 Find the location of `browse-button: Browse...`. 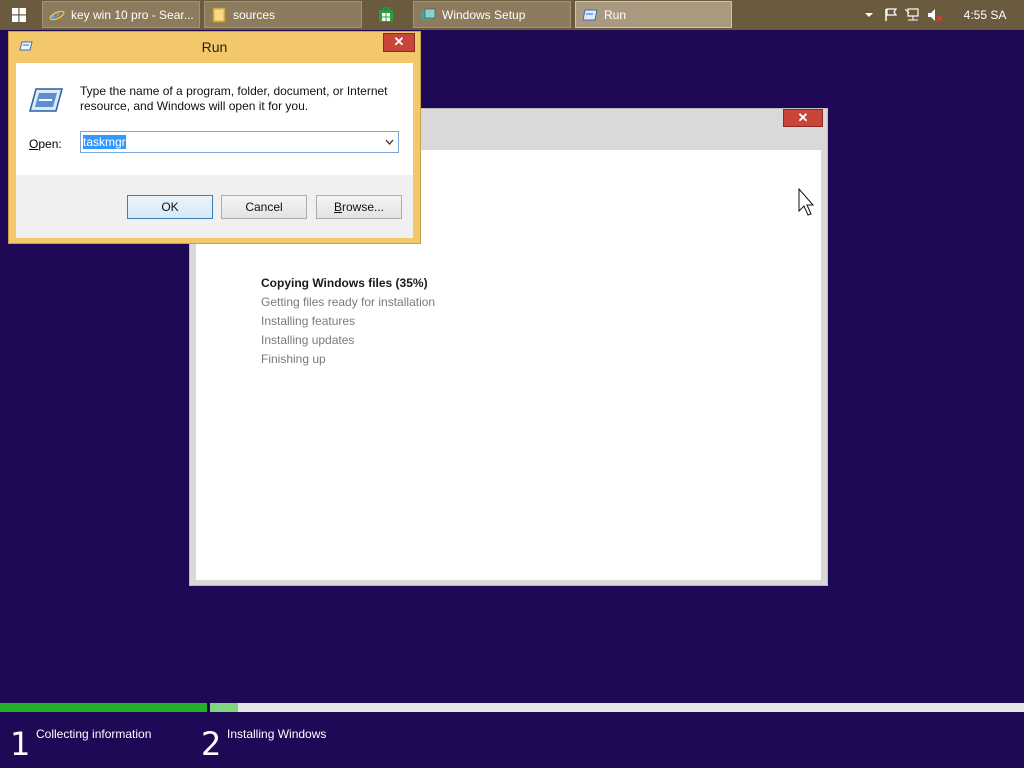

browse-button: Browse... is located at coordinates (359, 207).